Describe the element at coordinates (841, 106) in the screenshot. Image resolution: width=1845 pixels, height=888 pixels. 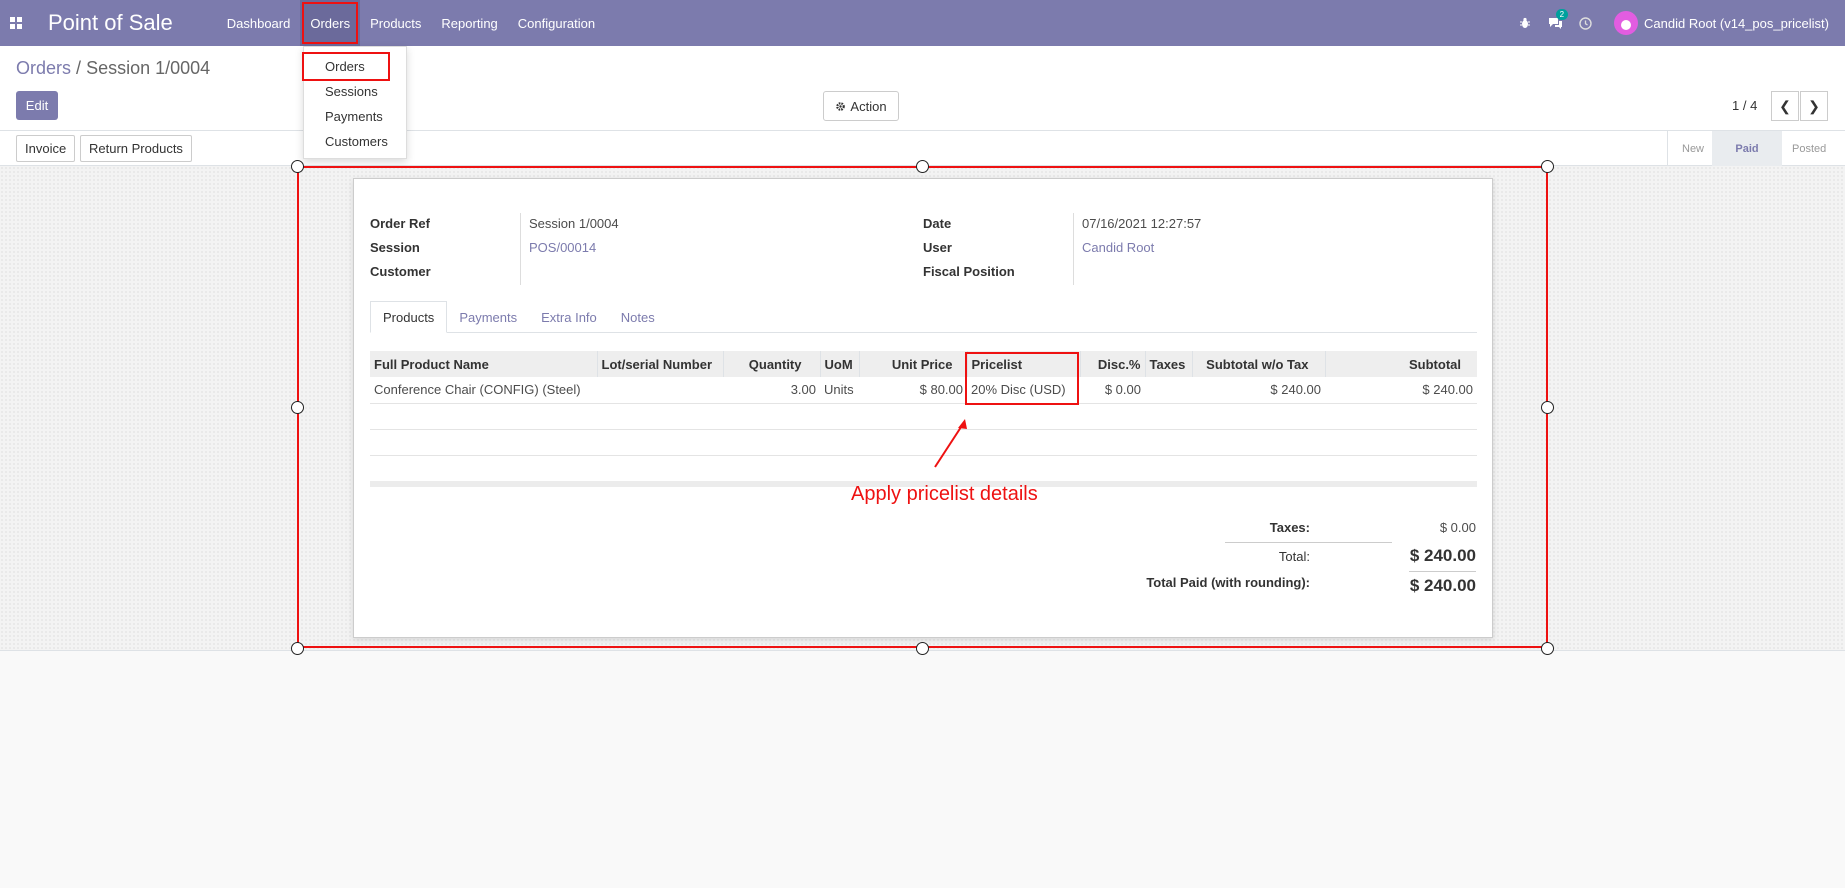
I see `gear-icon` at that location.